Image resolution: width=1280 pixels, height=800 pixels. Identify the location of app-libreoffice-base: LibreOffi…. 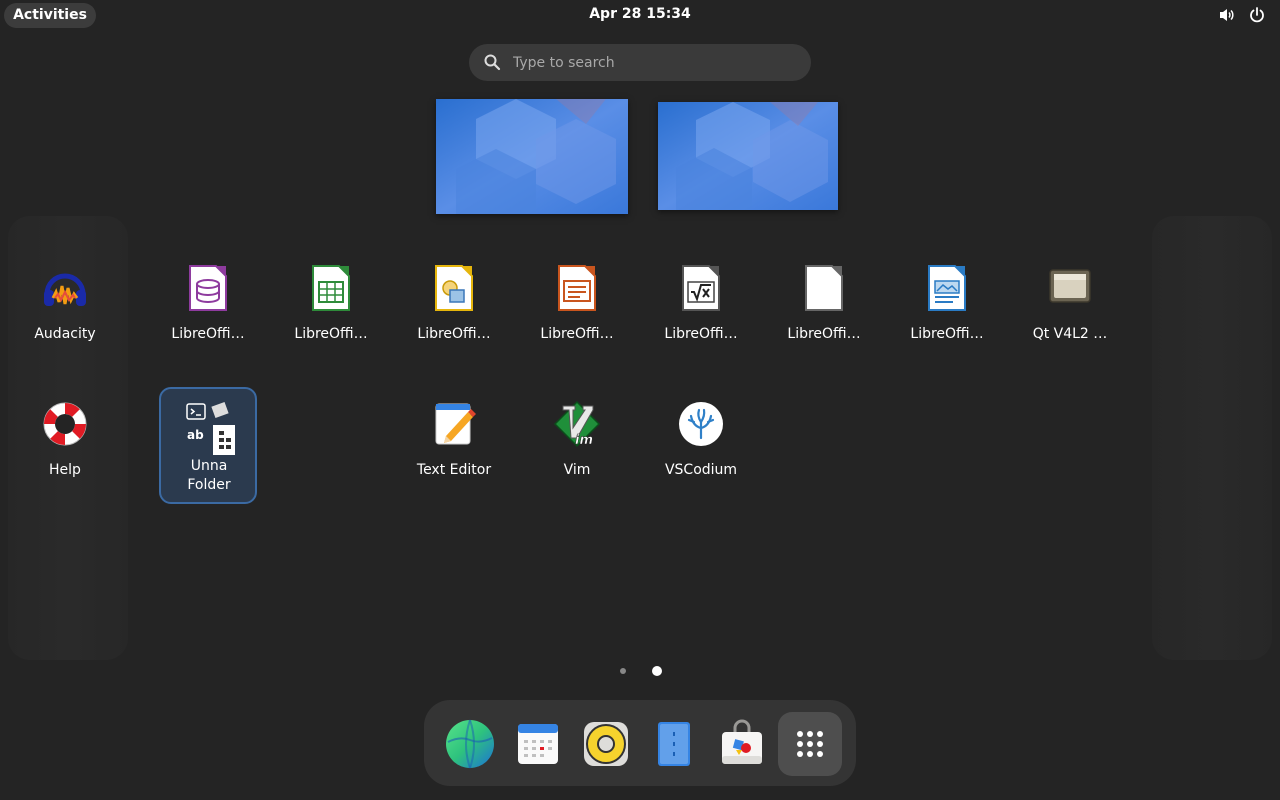
(208, 319).